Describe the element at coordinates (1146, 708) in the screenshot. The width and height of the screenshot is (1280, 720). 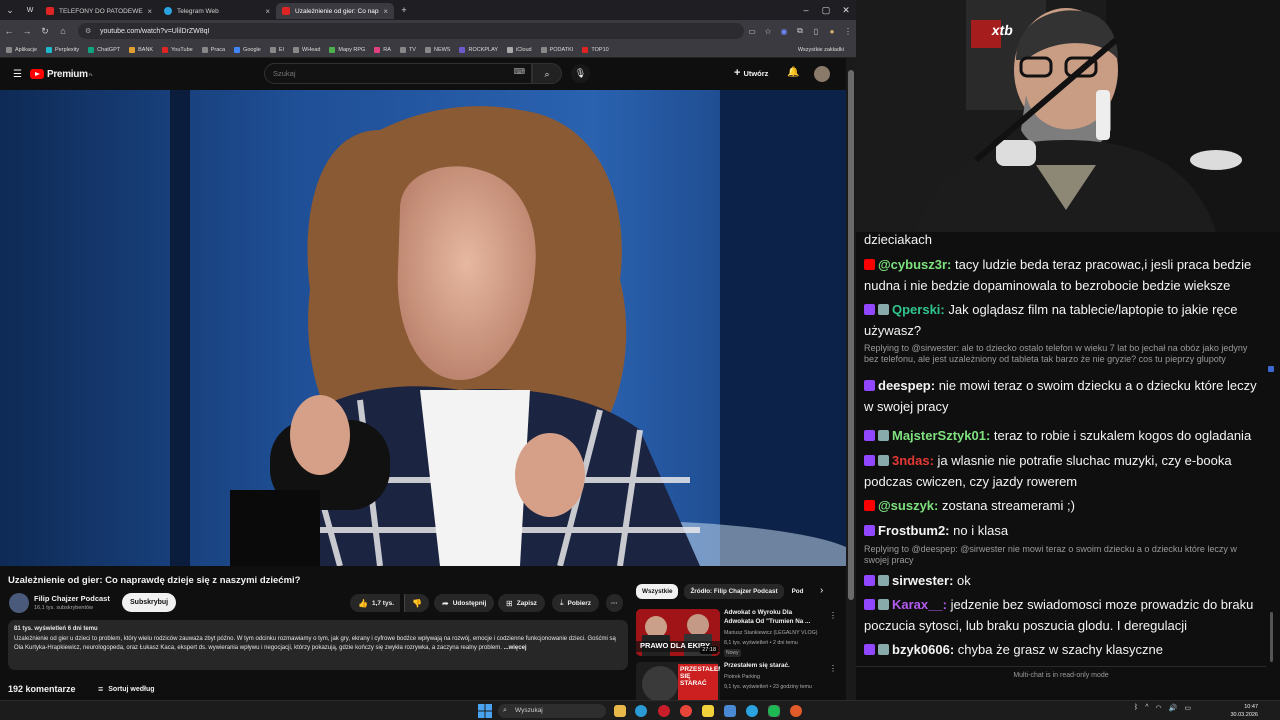
I see `chevron-up-icon: ^` at that location.